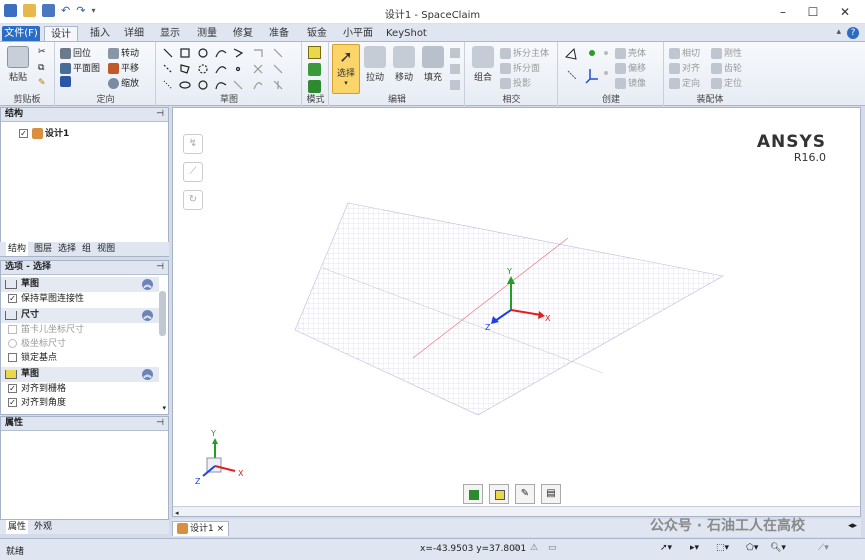  I want to click on select-button: ➚ 选择 ▾, so click(346, 69).